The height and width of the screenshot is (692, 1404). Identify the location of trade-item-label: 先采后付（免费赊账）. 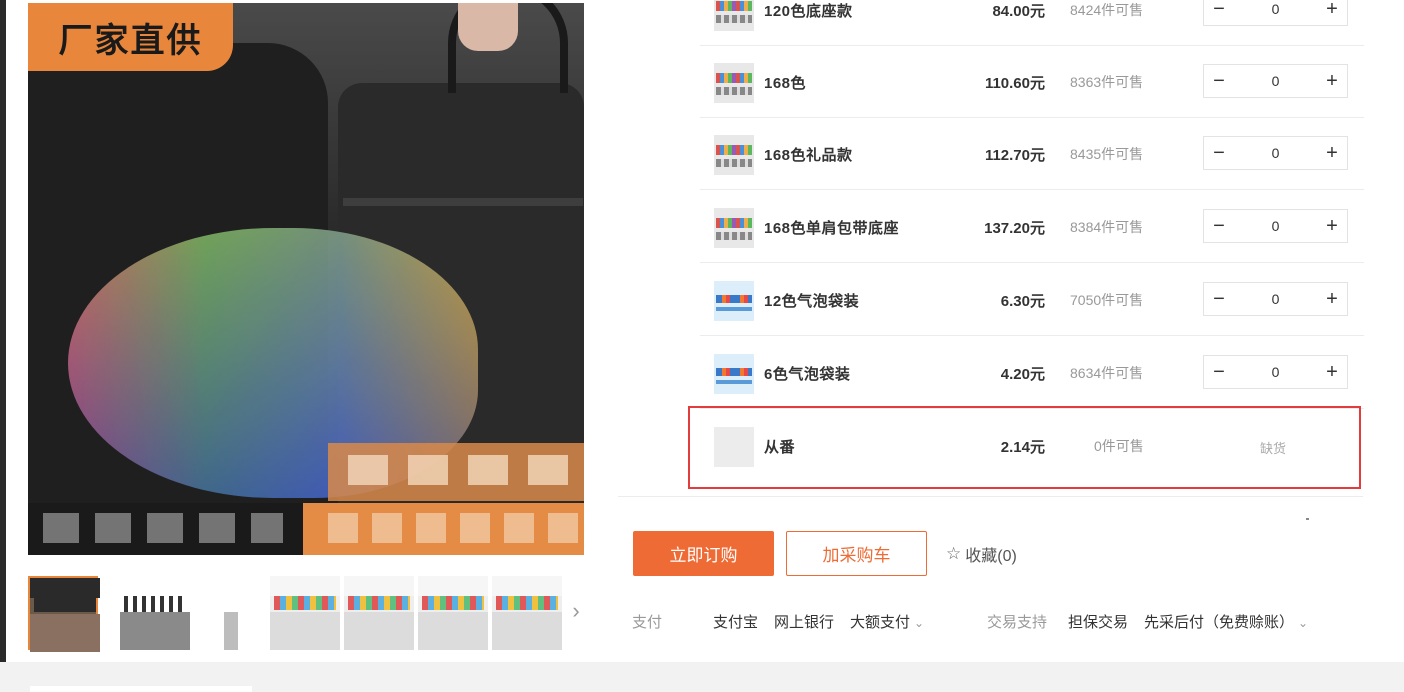
(1219, 622).